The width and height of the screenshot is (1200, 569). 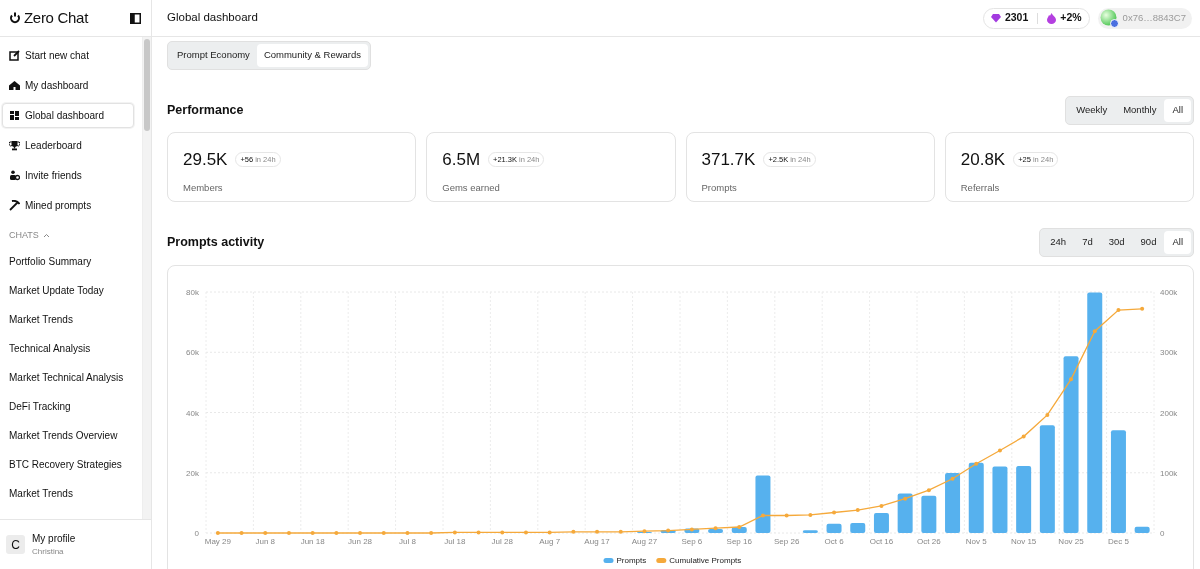 What do you see at coordinates (1116, 242) in the screenshot?
I see `range-toggle: 30d` at bounding box center [1116, 242].